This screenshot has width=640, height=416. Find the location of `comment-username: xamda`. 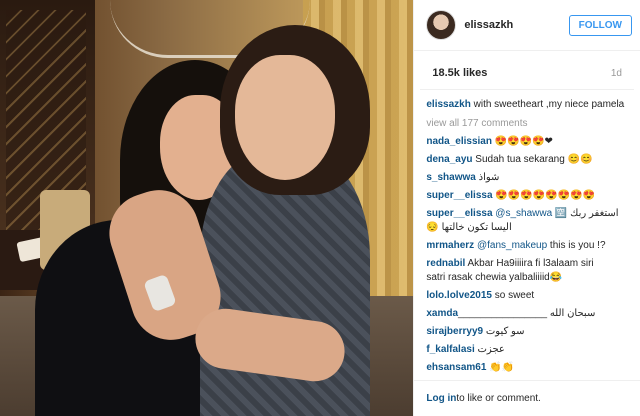

comment-username: xamda is located at coordinates (442, 313).